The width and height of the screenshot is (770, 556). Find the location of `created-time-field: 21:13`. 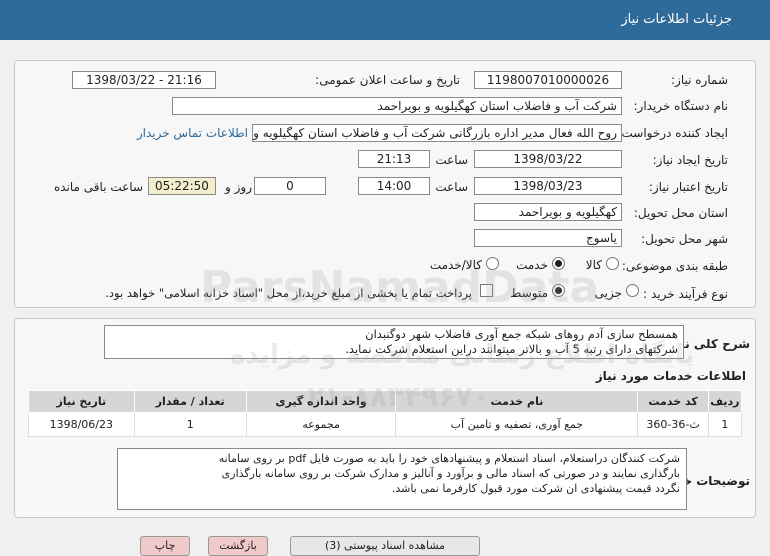

created-time-field: 21:13 is located at coordinates (394, 159).